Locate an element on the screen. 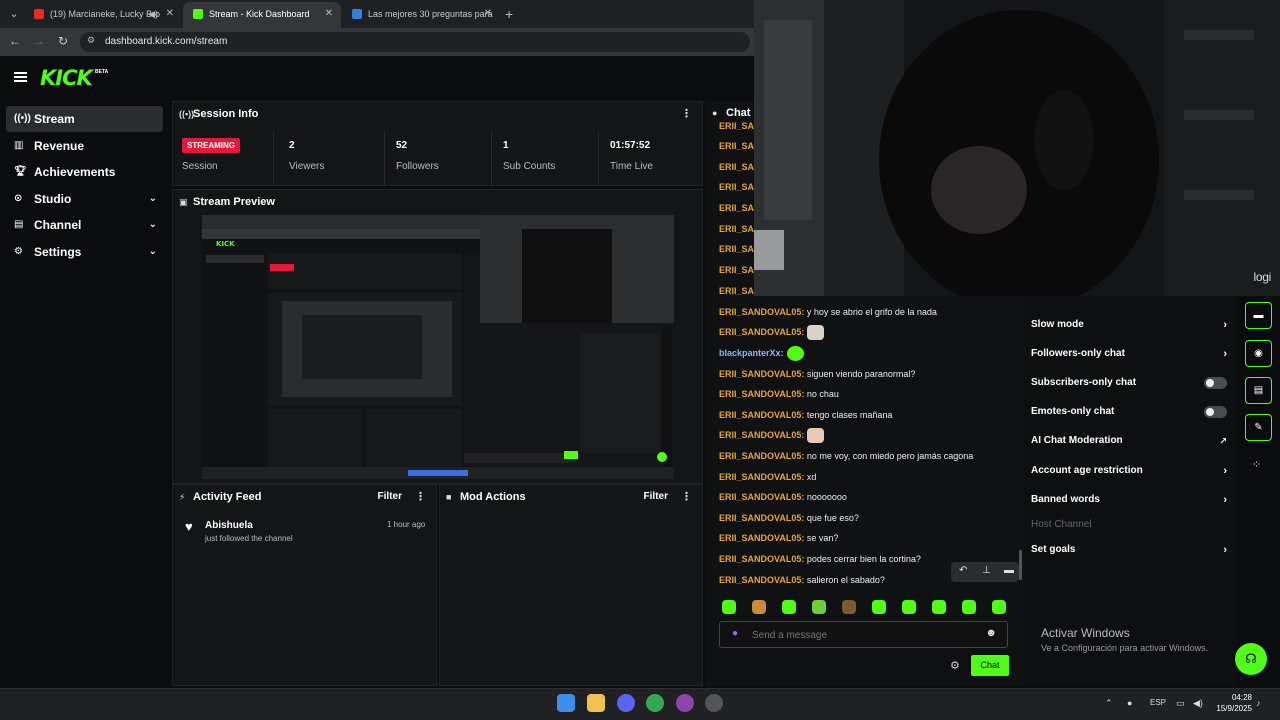 The width and height of the screenshot is (1280, 720). browser-tab-youtube: (19) Marcianeke, Lucky Bro ◀) ✕ is located at coordinates (103, 15).